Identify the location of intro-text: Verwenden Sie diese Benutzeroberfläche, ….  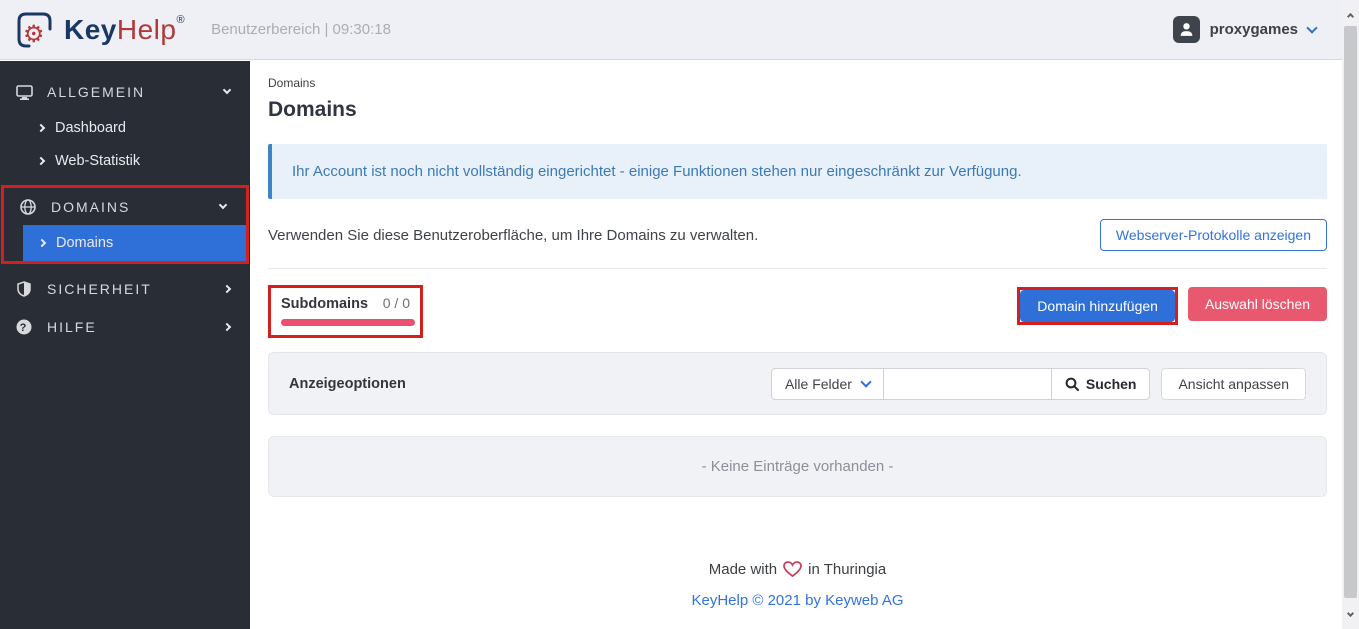
(513, 235).